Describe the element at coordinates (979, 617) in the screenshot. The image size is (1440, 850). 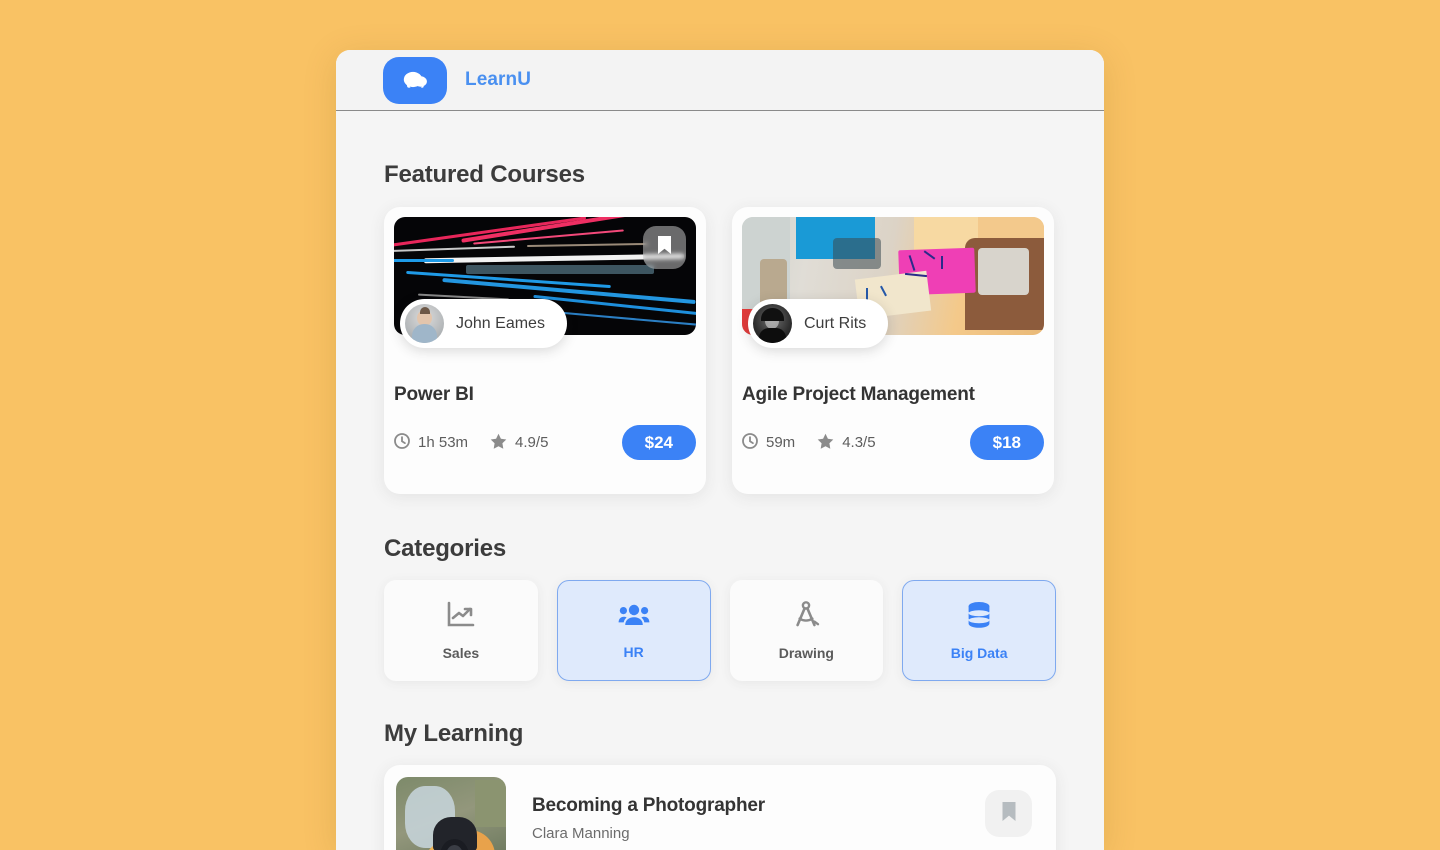
I see `database-icon` at that location.